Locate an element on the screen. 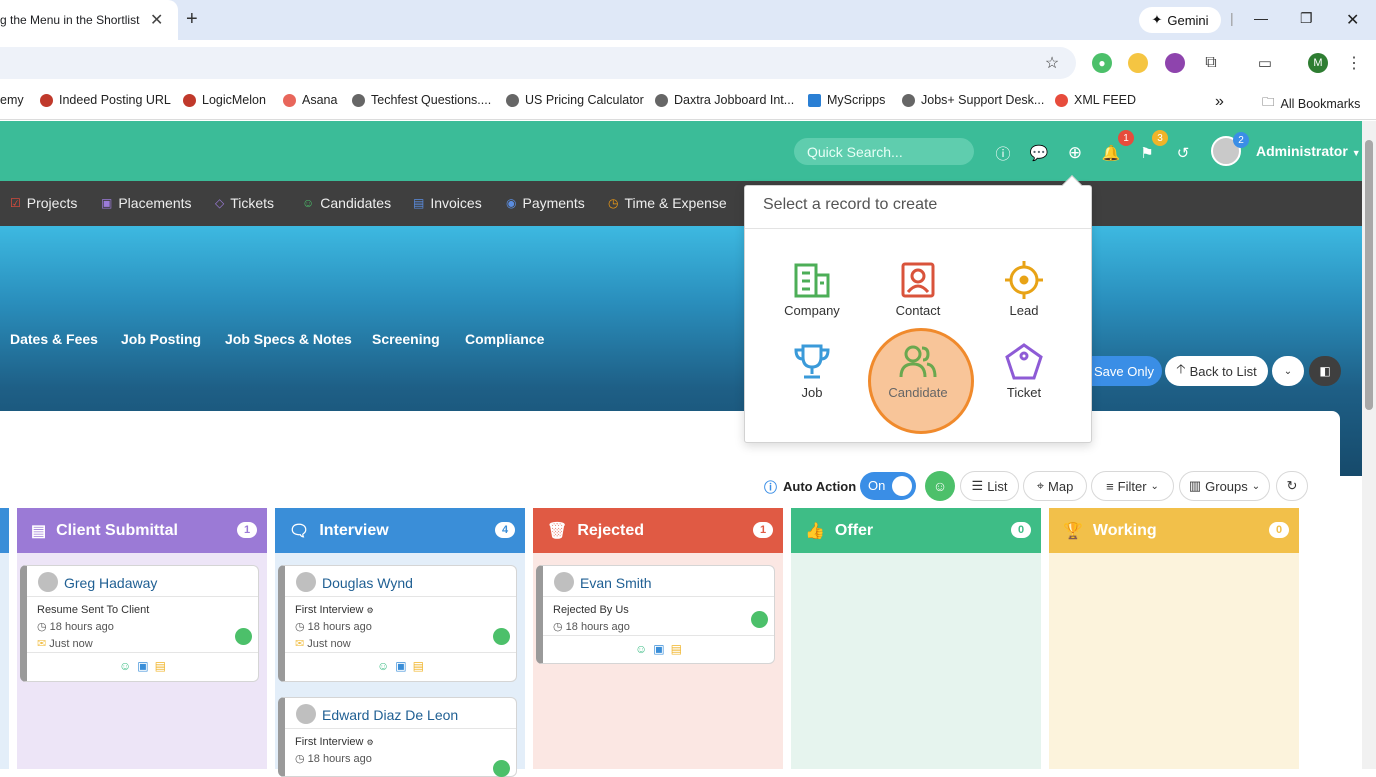 This screenshot has width=1376, height=777. gemini-label: Gemini is located at coordinates (1188, 20).